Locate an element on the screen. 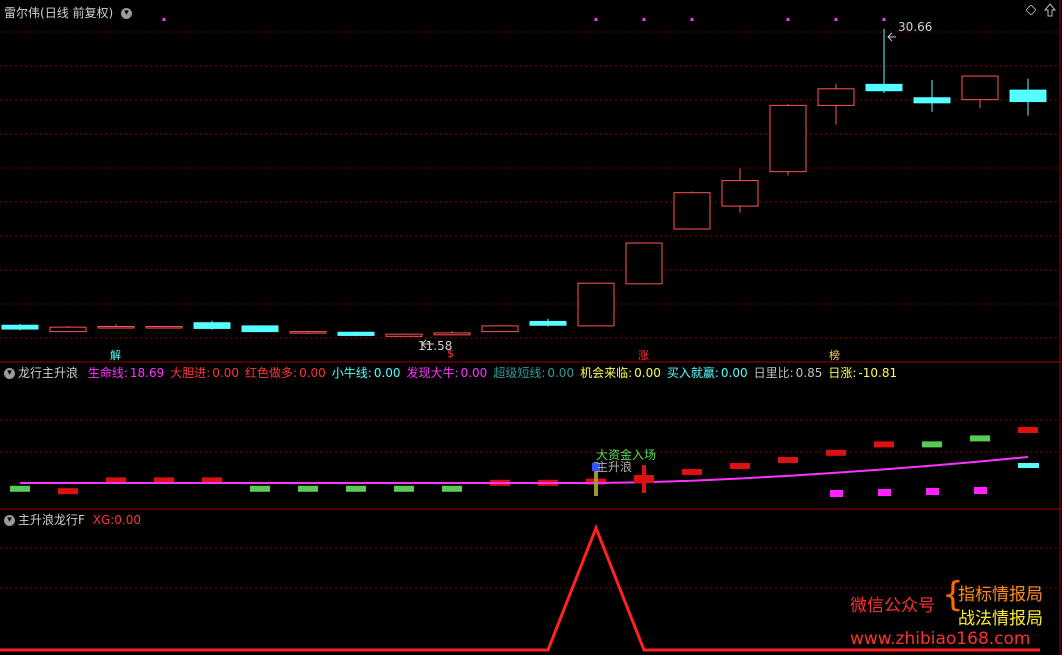 The image size is (1062, 655). panel3-collapse-icon: ▾ is located at coordinates (9, 520).